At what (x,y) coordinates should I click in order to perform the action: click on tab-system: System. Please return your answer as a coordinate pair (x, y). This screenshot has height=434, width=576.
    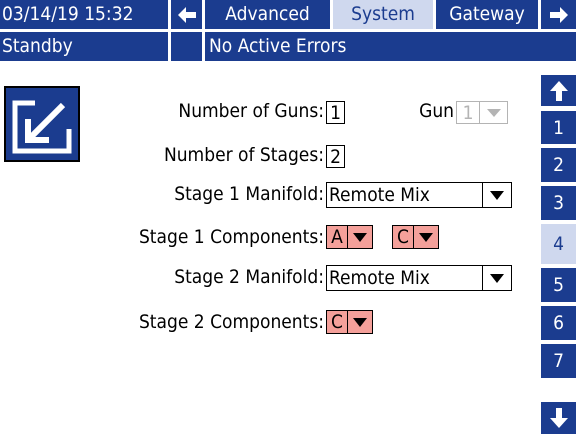
    Looking at the image, I should click on (383, 14).